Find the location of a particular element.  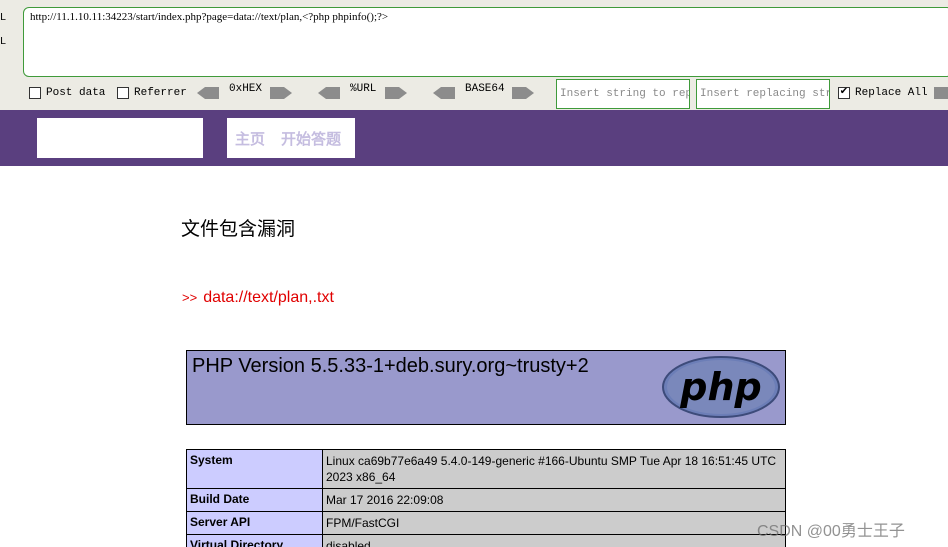

nav-home-link: 主页 is located at coordinates (250, 138).